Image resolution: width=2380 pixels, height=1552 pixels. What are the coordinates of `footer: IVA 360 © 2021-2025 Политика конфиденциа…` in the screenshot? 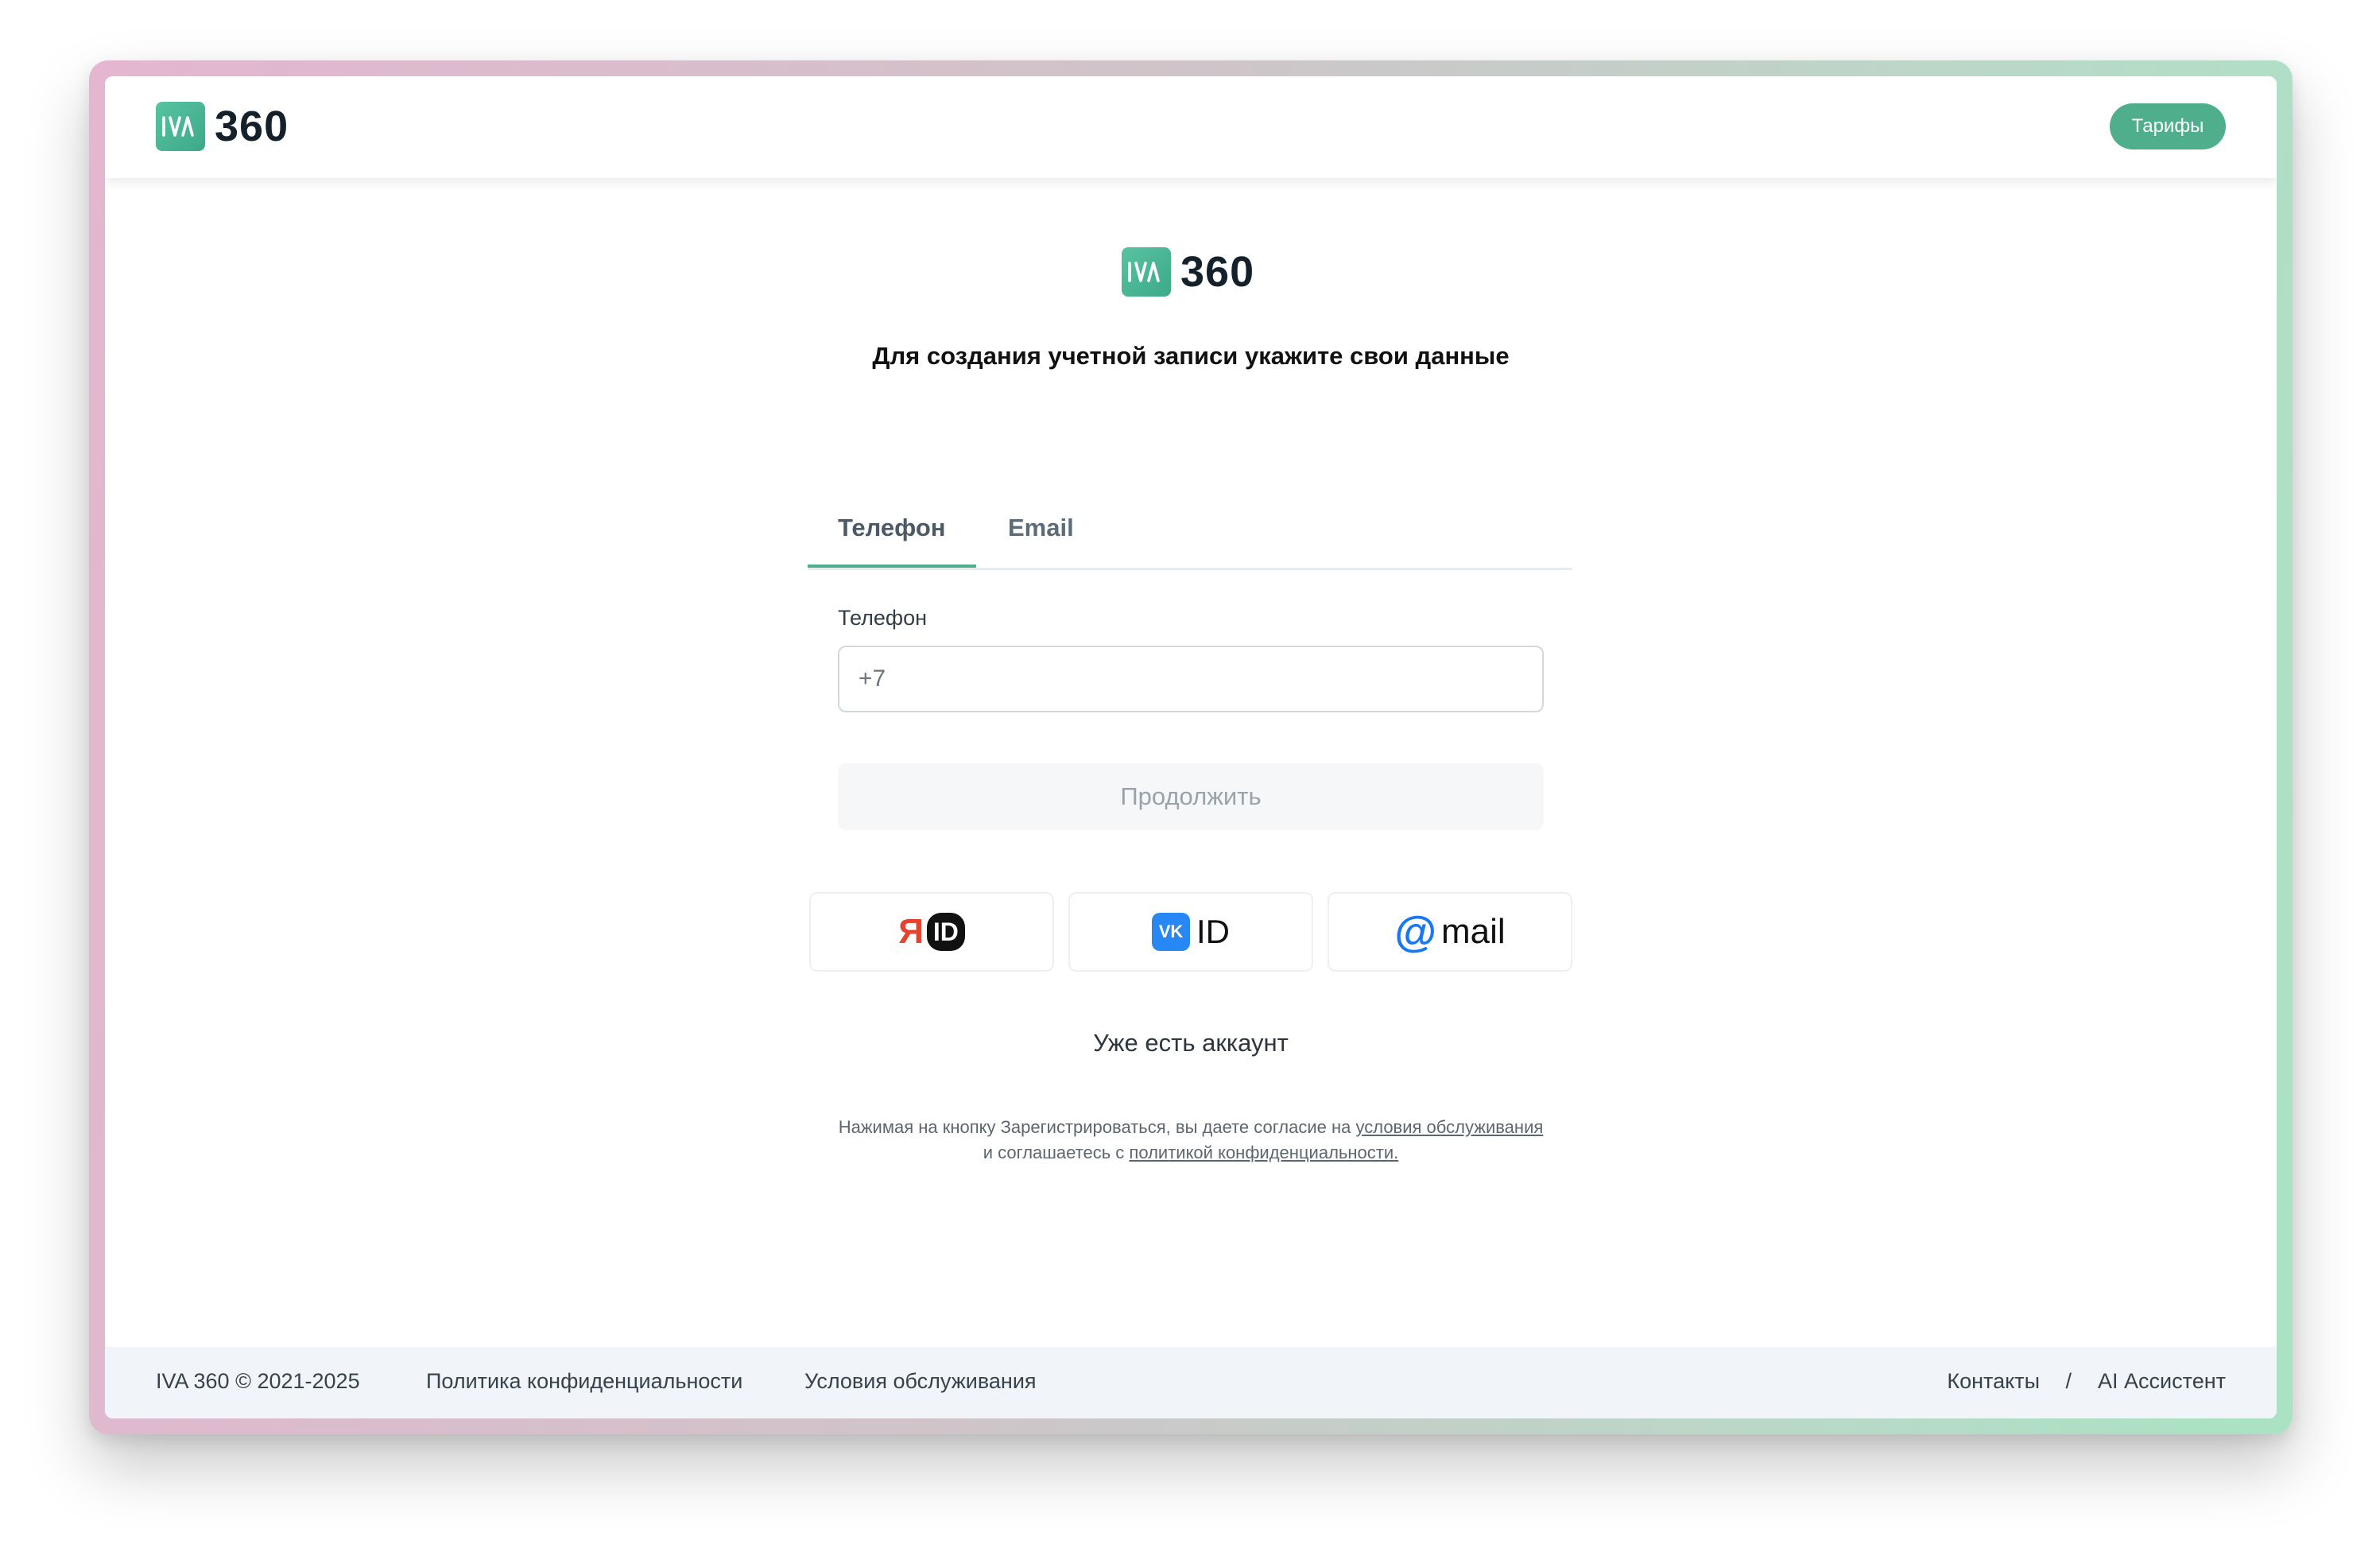 It's located at (1191, 1382).